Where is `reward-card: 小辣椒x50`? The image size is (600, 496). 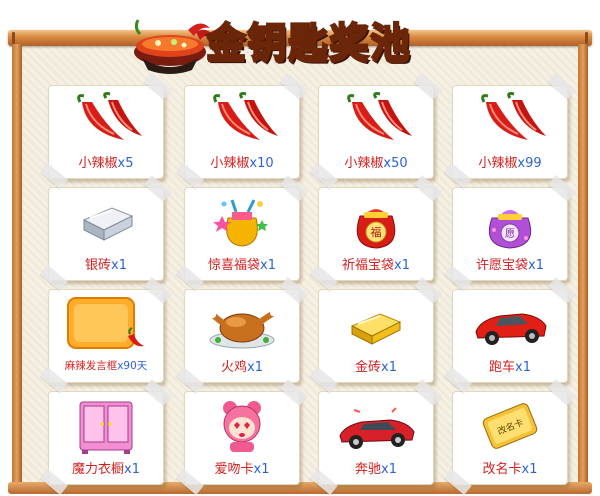 reward-card: 小辣椒x50 is located at coordinates (376, 132).